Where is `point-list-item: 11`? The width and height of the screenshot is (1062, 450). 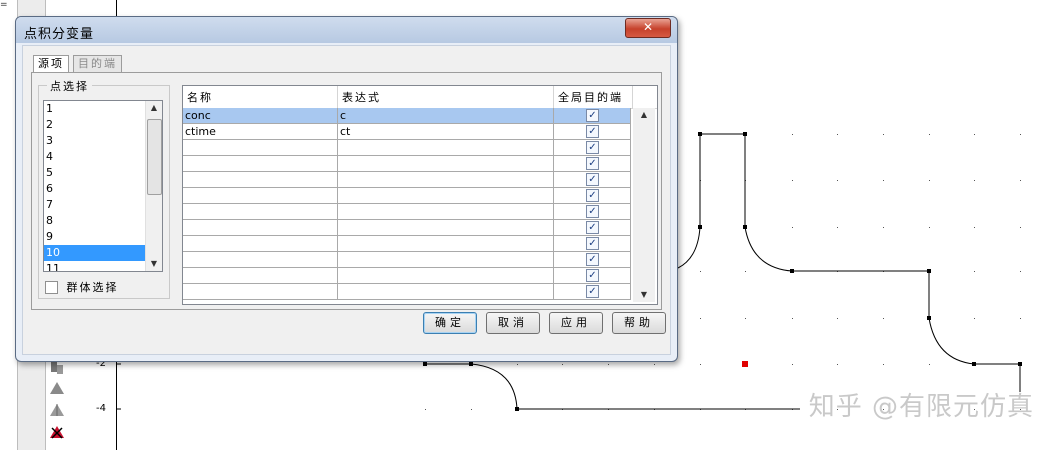
point-list-item: 11 is located at coordinates (96, 266).